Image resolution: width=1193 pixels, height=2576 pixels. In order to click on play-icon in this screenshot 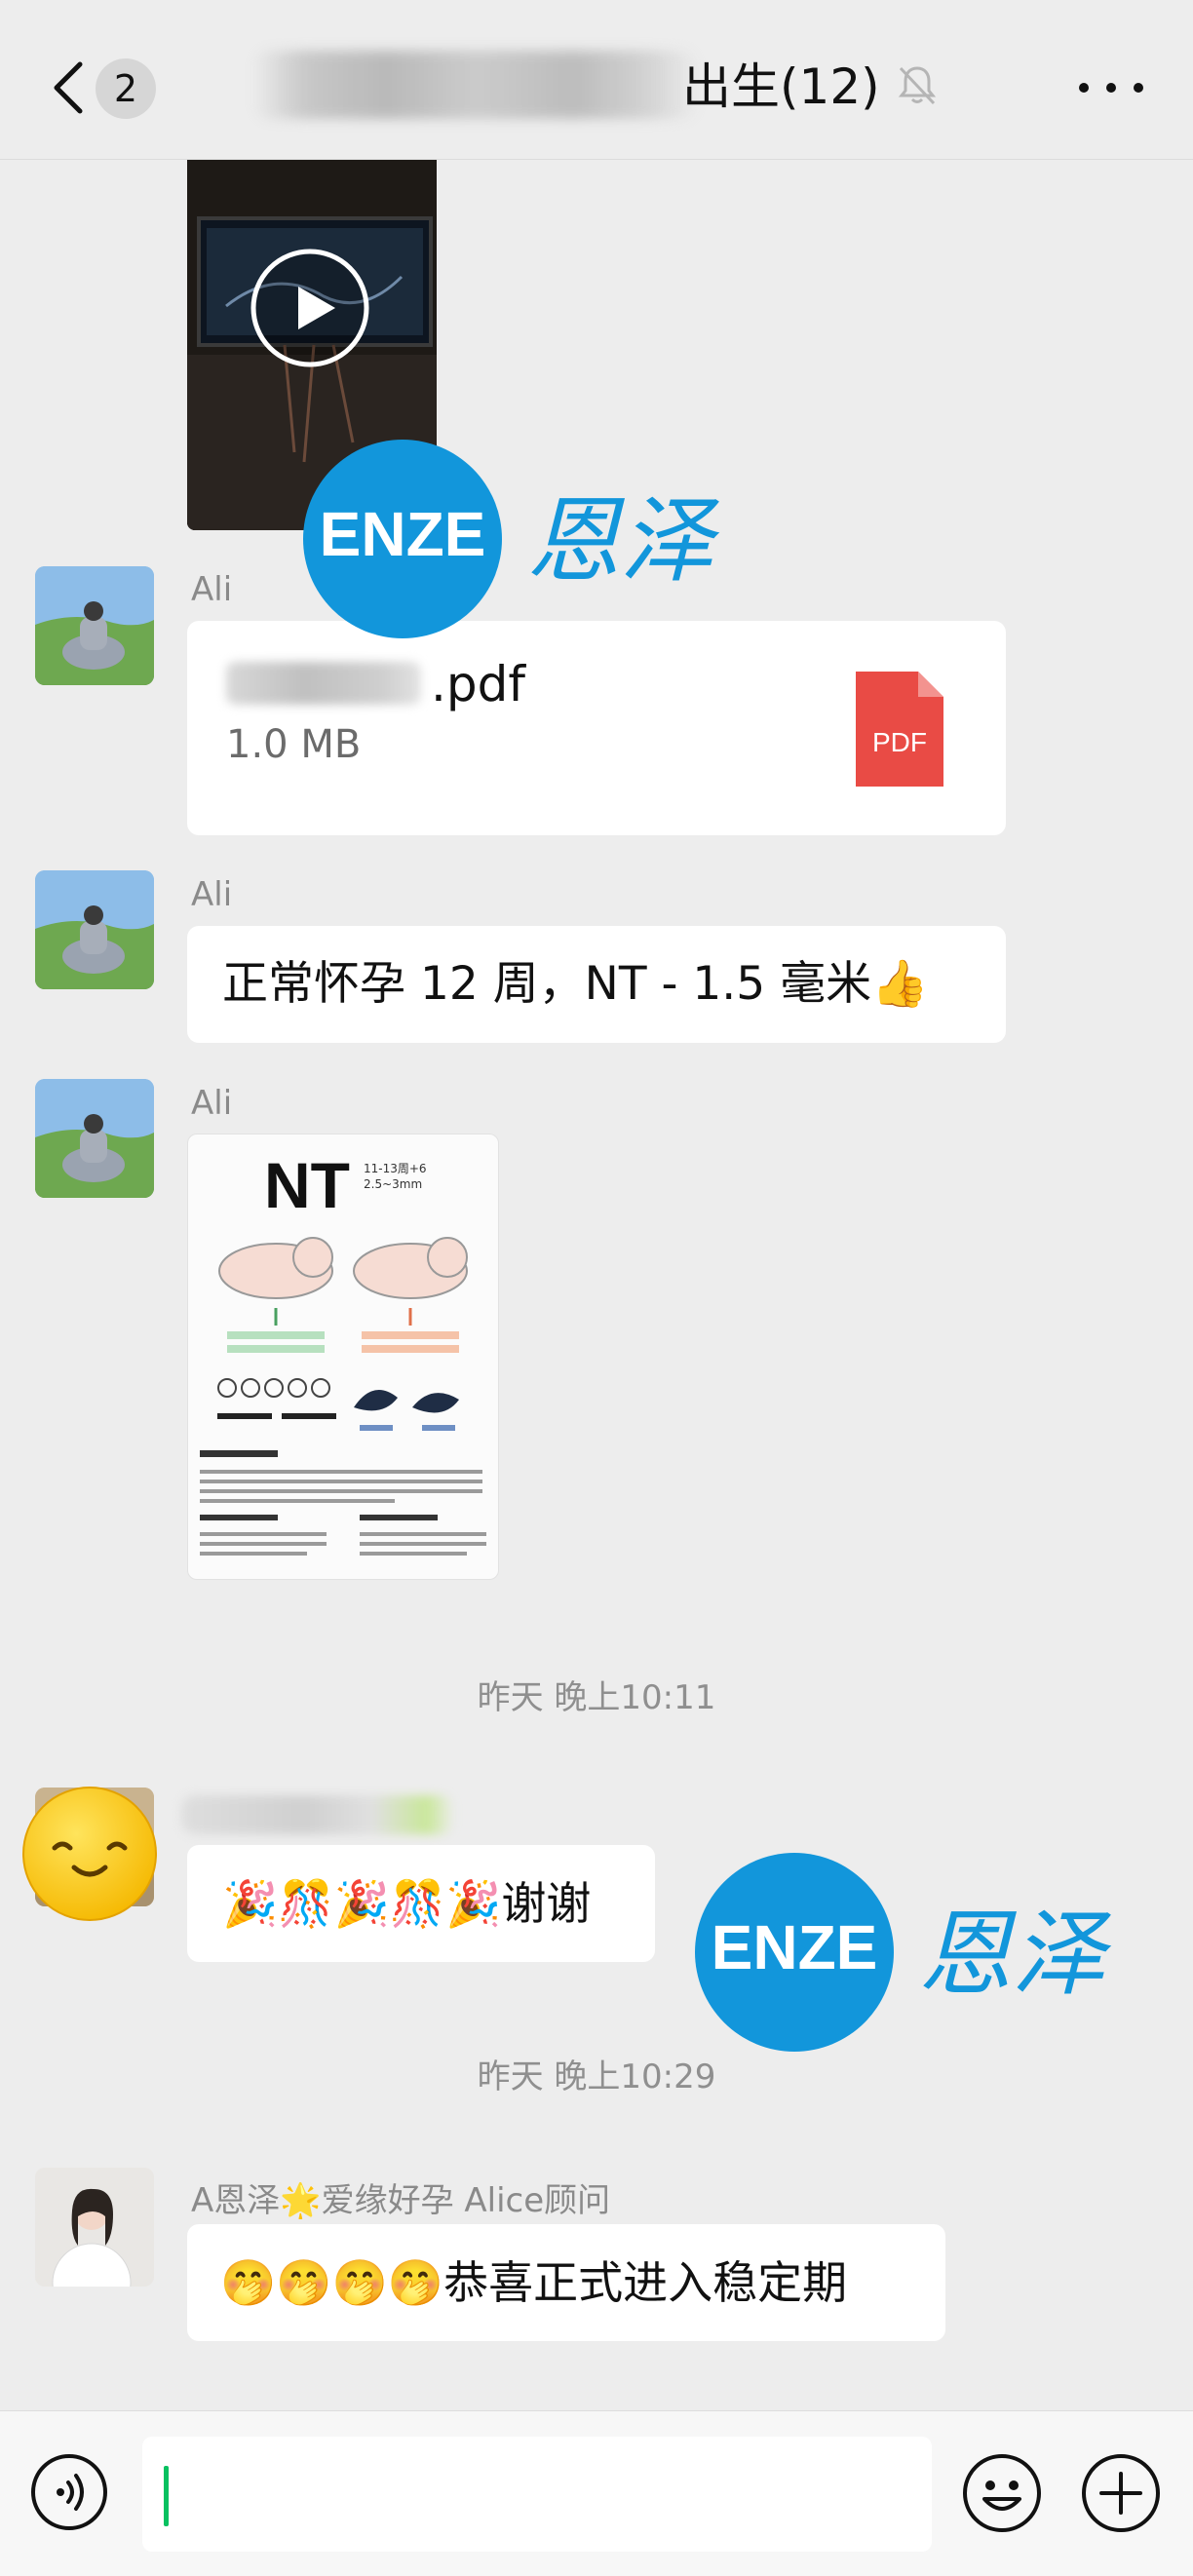, I will do `click(310, 308)`.